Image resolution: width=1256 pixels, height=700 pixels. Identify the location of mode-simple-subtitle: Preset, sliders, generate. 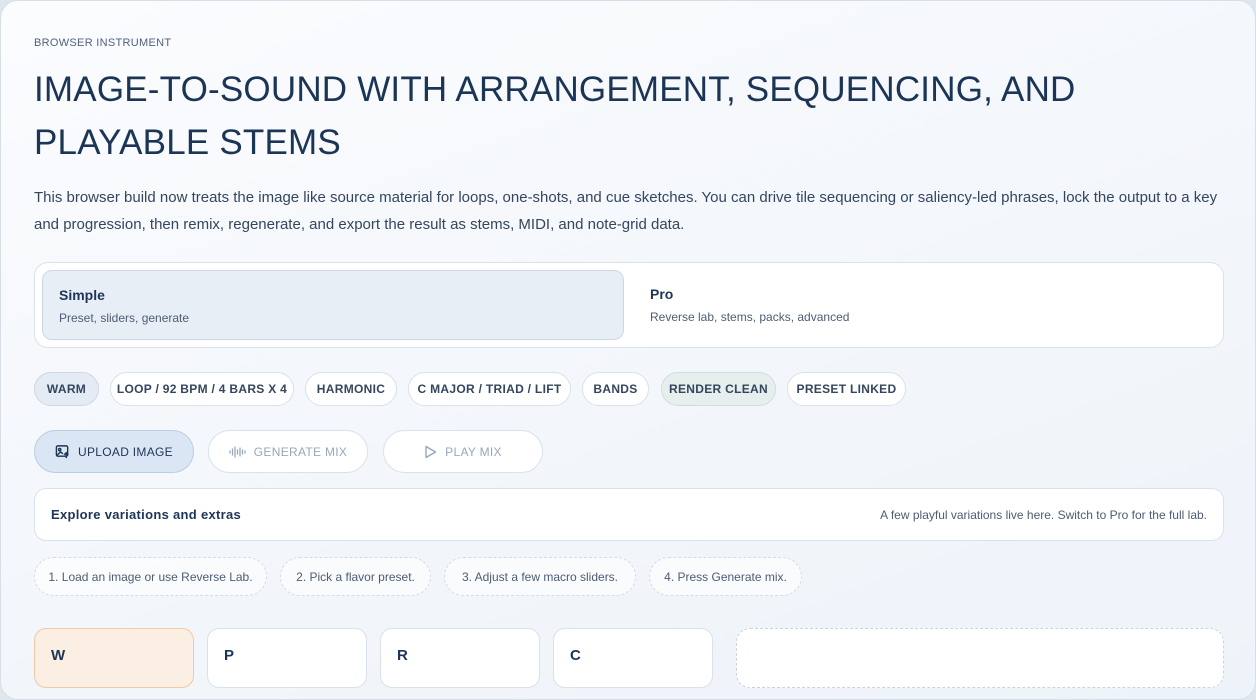
(124, 318).